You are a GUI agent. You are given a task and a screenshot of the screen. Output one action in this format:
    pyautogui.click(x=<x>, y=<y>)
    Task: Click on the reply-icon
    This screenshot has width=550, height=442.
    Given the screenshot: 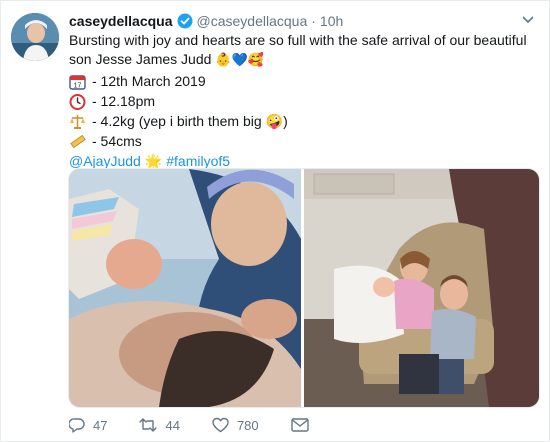 What is the action you would take?
    pyautogui.click(x=77, y=425)
    